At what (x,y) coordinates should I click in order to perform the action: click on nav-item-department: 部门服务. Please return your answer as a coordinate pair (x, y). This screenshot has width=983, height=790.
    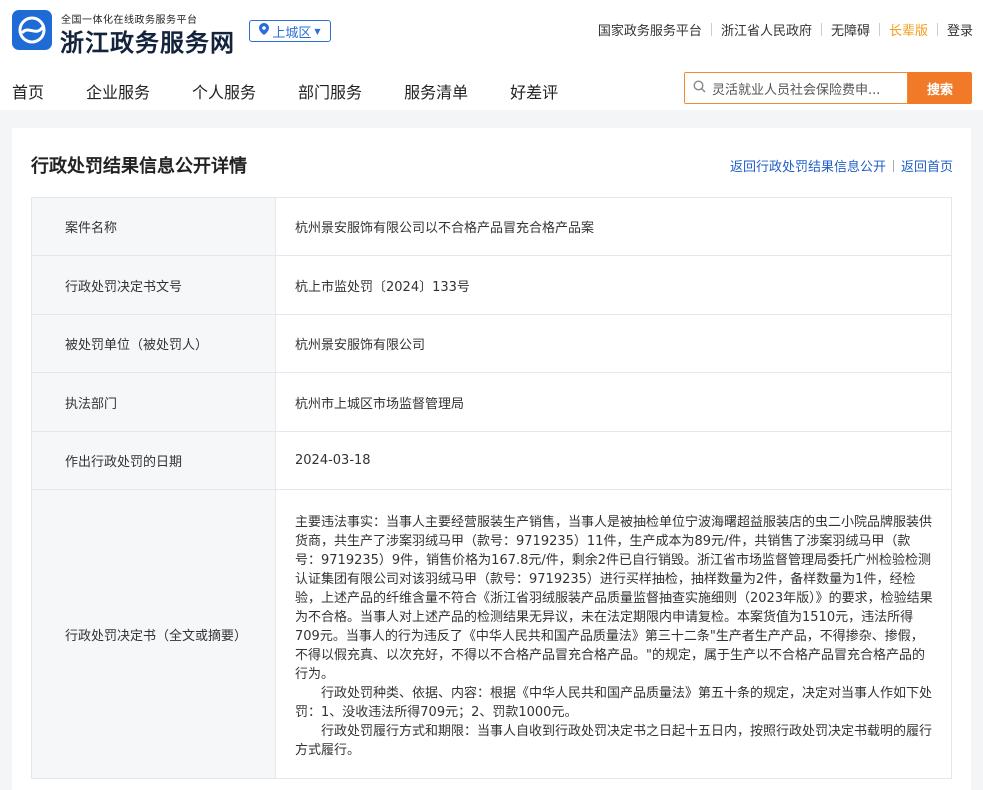
    Looking at the image, I should click on (330, 91).